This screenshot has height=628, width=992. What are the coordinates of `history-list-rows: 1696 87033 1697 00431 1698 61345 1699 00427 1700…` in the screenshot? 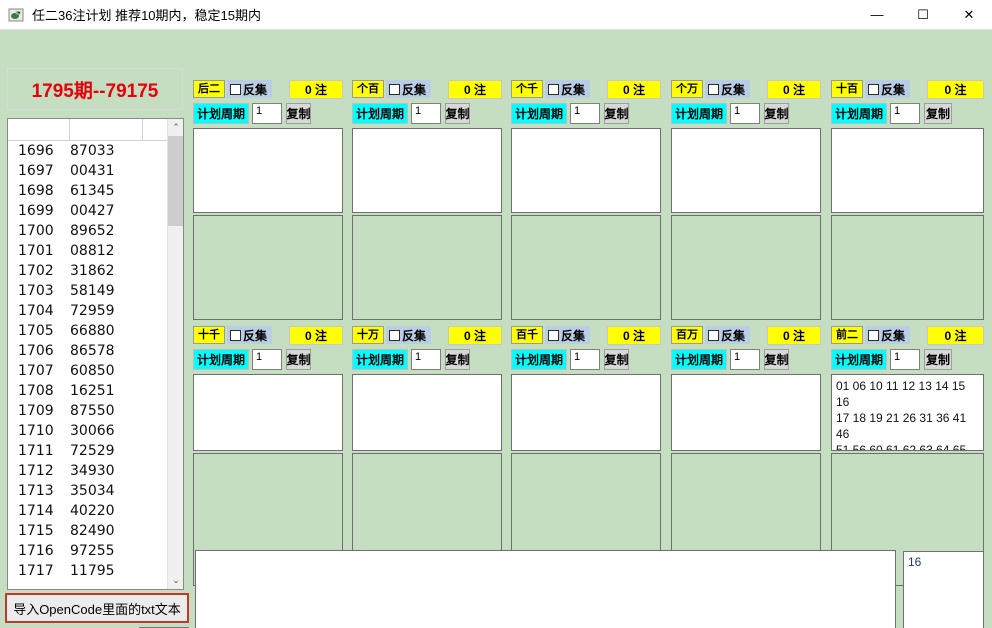 It's located at (87, 365).